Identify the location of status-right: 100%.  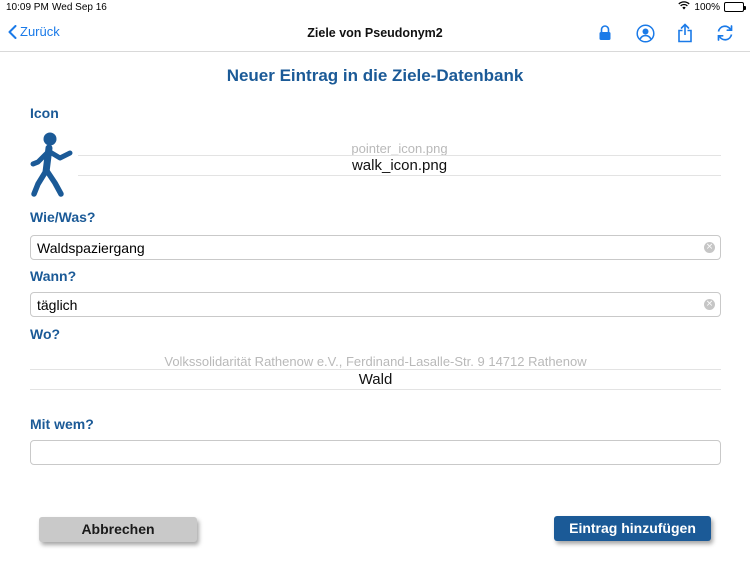
(712, 7).